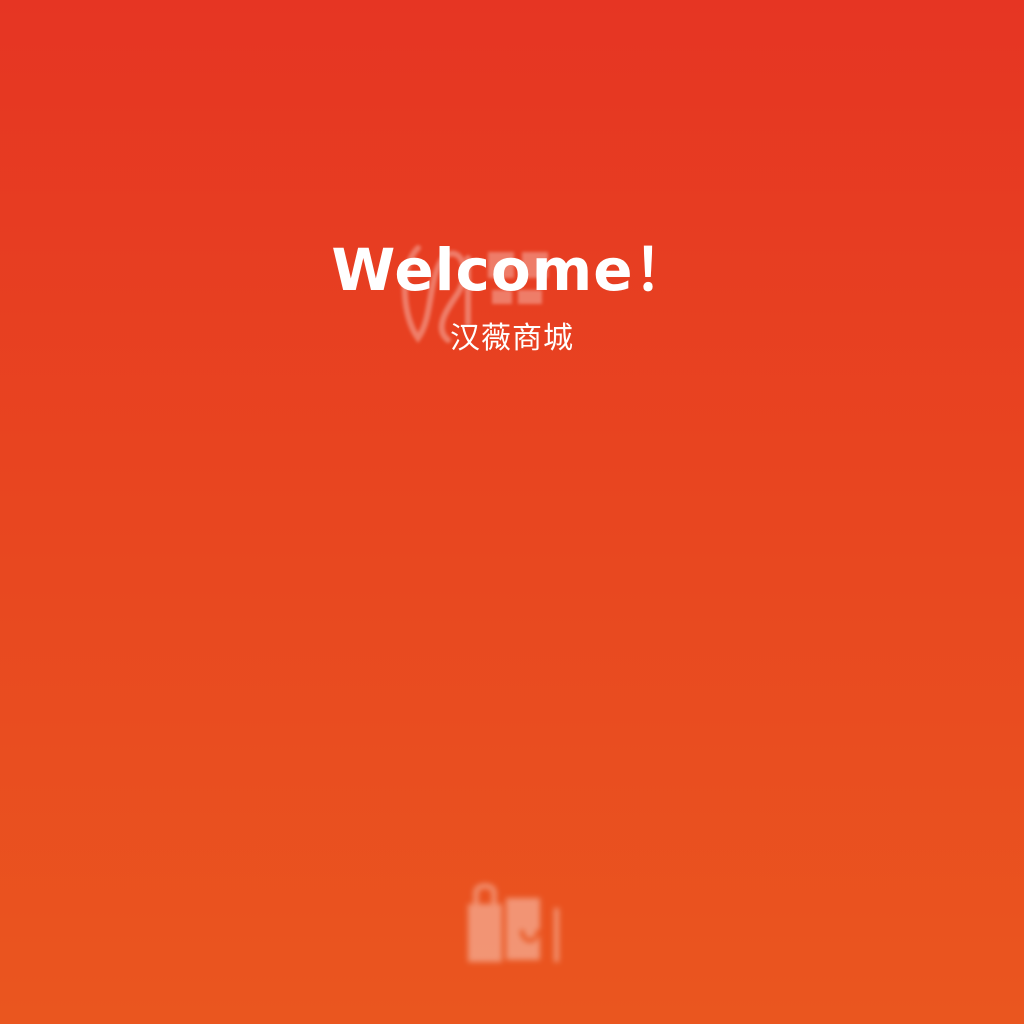  I want to click on app-name-title: 汉薇商城, so click(512, 338).